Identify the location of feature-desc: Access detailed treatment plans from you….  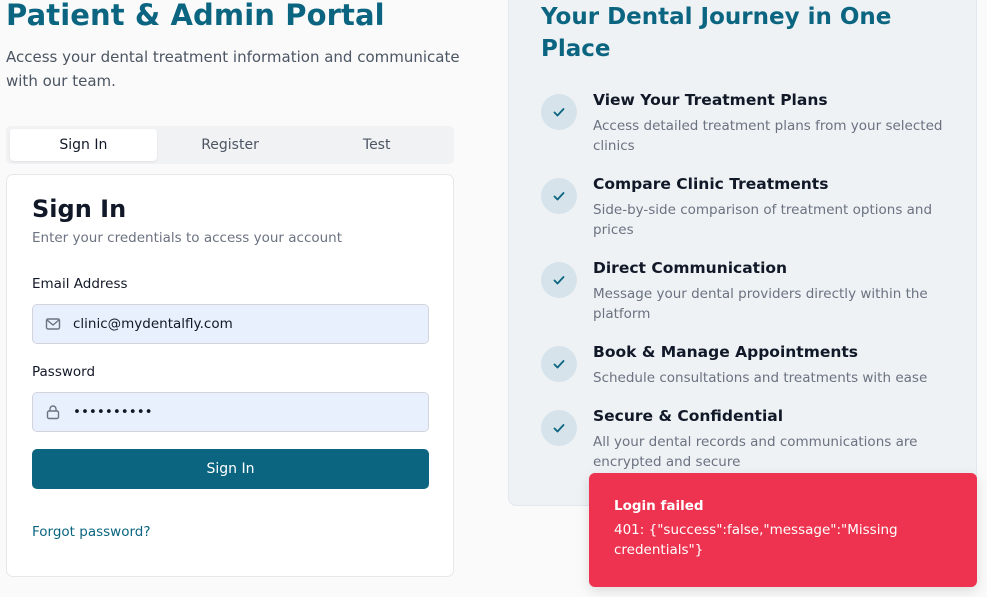
(768, 136).